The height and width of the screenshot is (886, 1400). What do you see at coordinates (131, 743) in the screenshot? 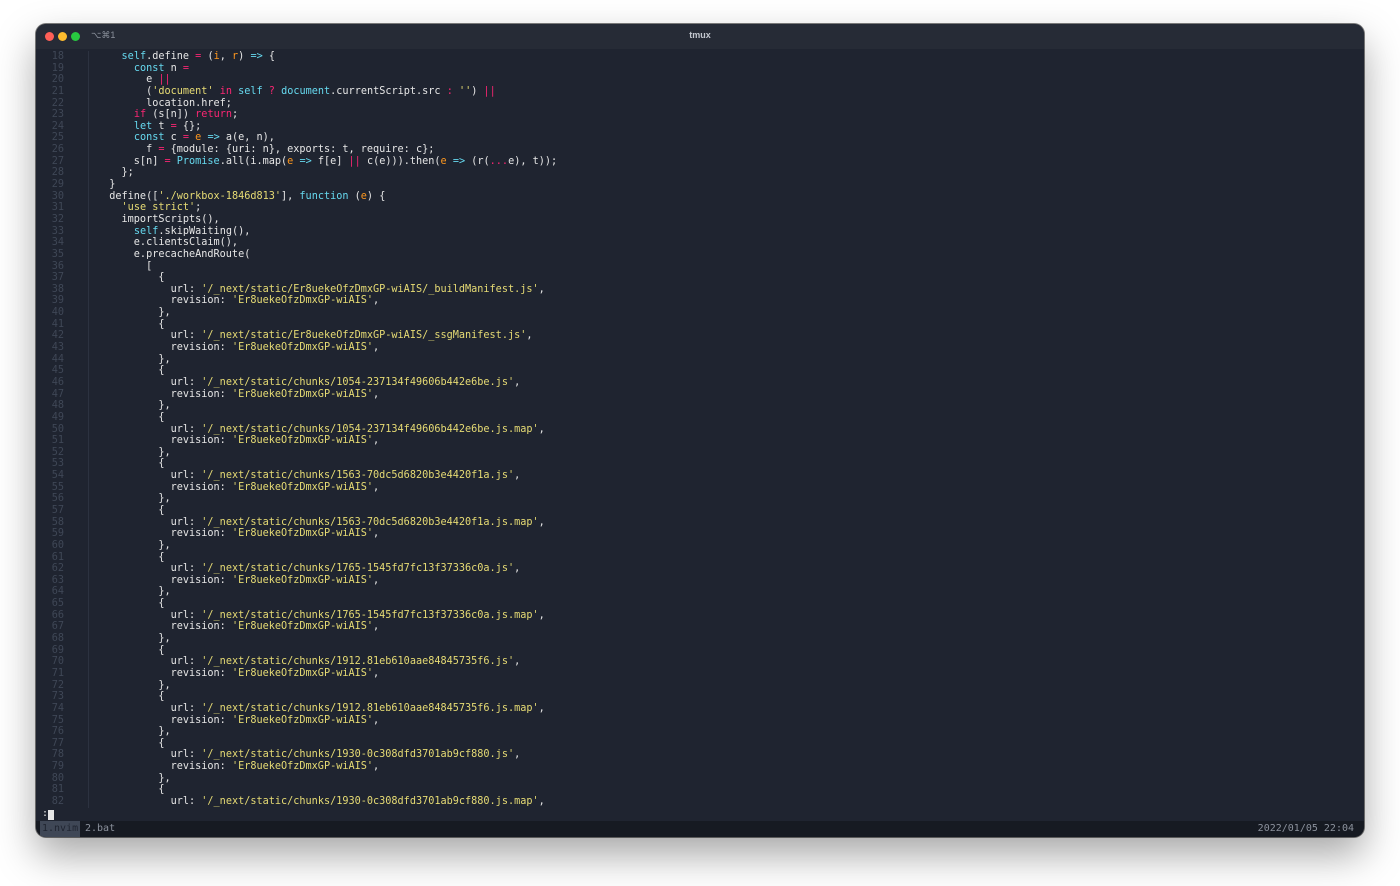
I see `code-token: {` at bounding box center [131, 743].